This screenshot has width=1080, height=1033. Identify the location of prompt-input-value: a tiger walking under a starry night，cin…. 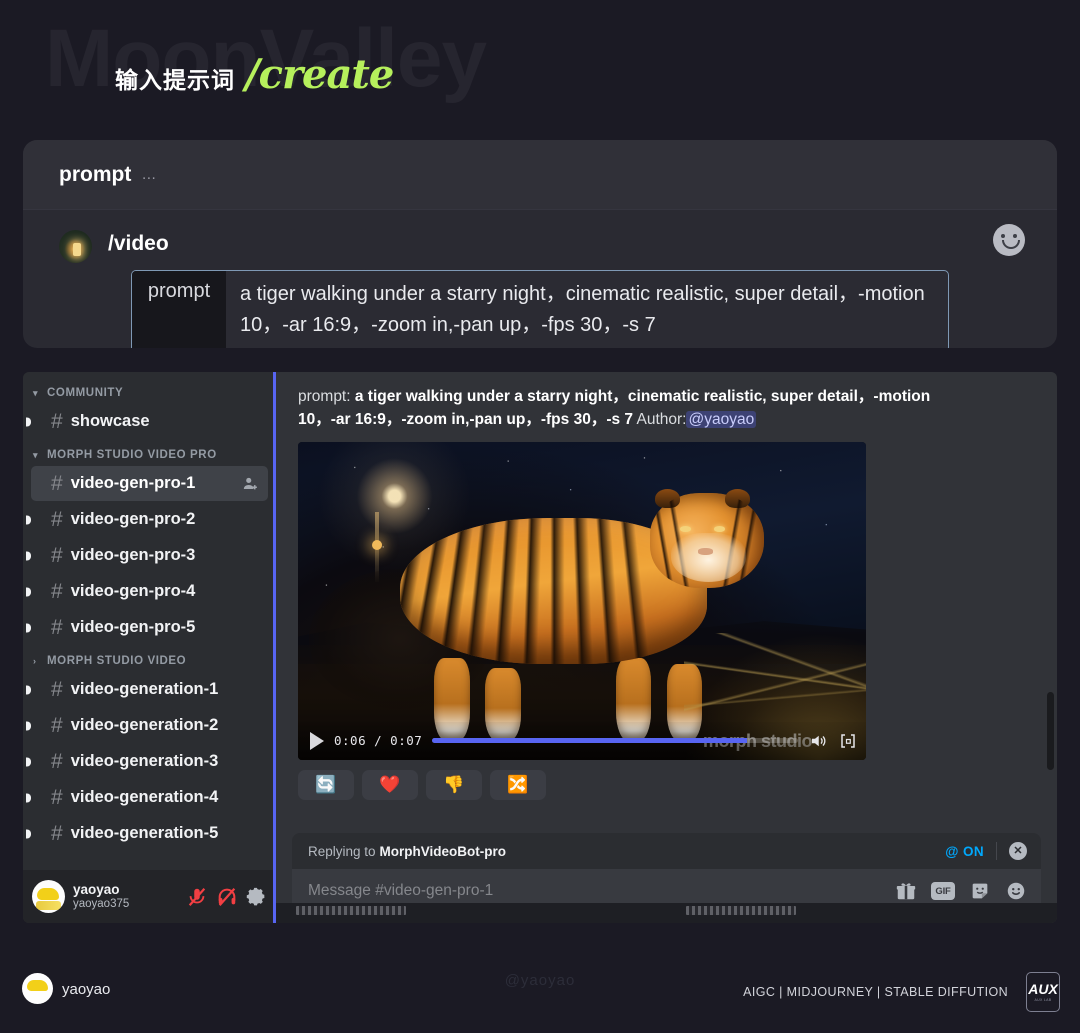
(582, 309).